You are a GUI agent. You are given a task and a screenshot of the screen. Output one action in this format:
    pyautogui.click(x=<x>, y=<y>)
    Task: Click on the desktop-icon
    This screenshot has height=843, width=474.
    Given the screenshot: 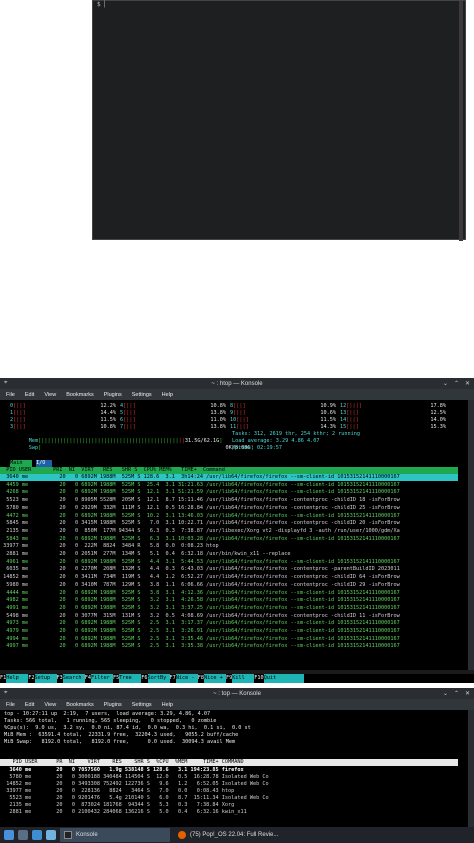 What is the action you would take?
    pyautogui.click(x=23, y=835)
    